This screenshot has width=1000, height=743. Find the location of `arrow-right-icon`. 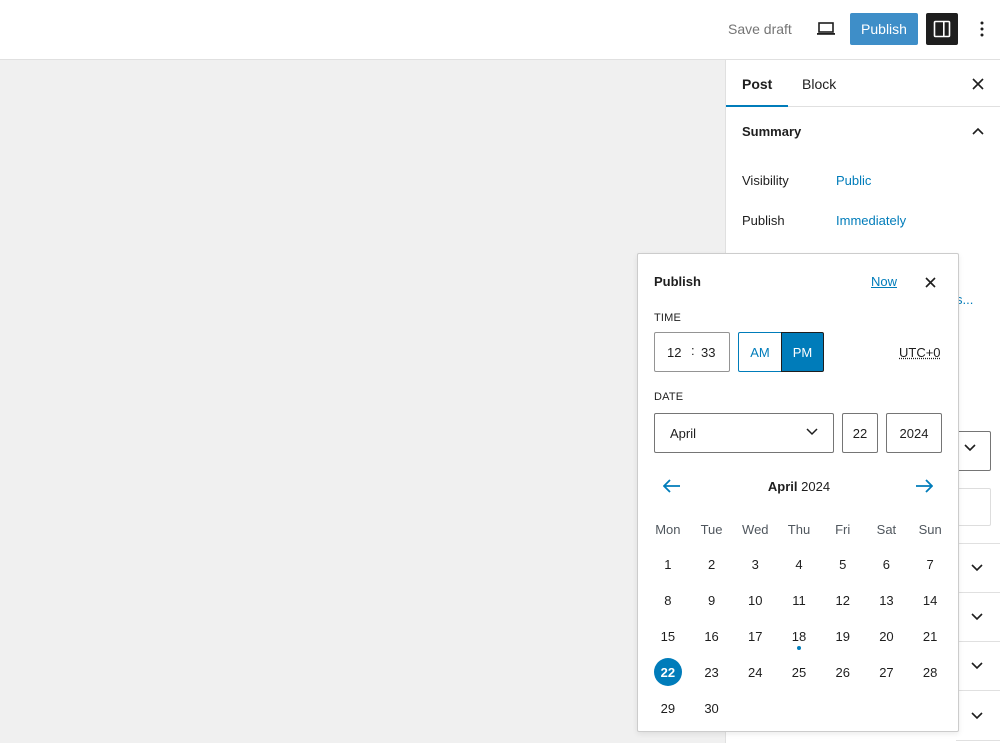

arrow-right-icon is located at coordinates (924, 486).